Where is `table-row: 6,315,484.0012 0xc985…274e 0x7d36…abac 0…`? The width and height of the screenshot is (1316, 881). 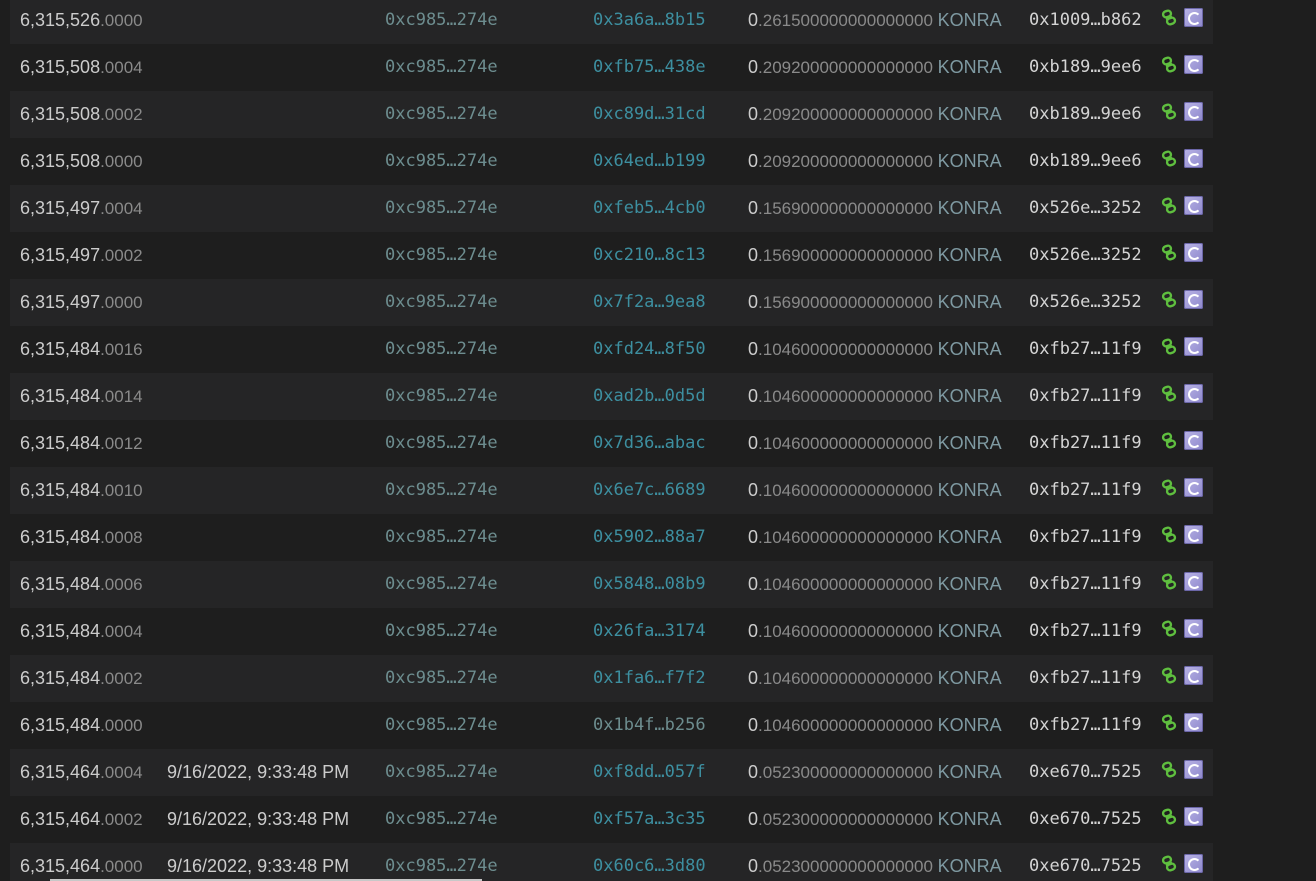
table-row: 6,315,484.0012 0xc985…274e 0x7d36…abac 0… is located at coordinates (611, 443).